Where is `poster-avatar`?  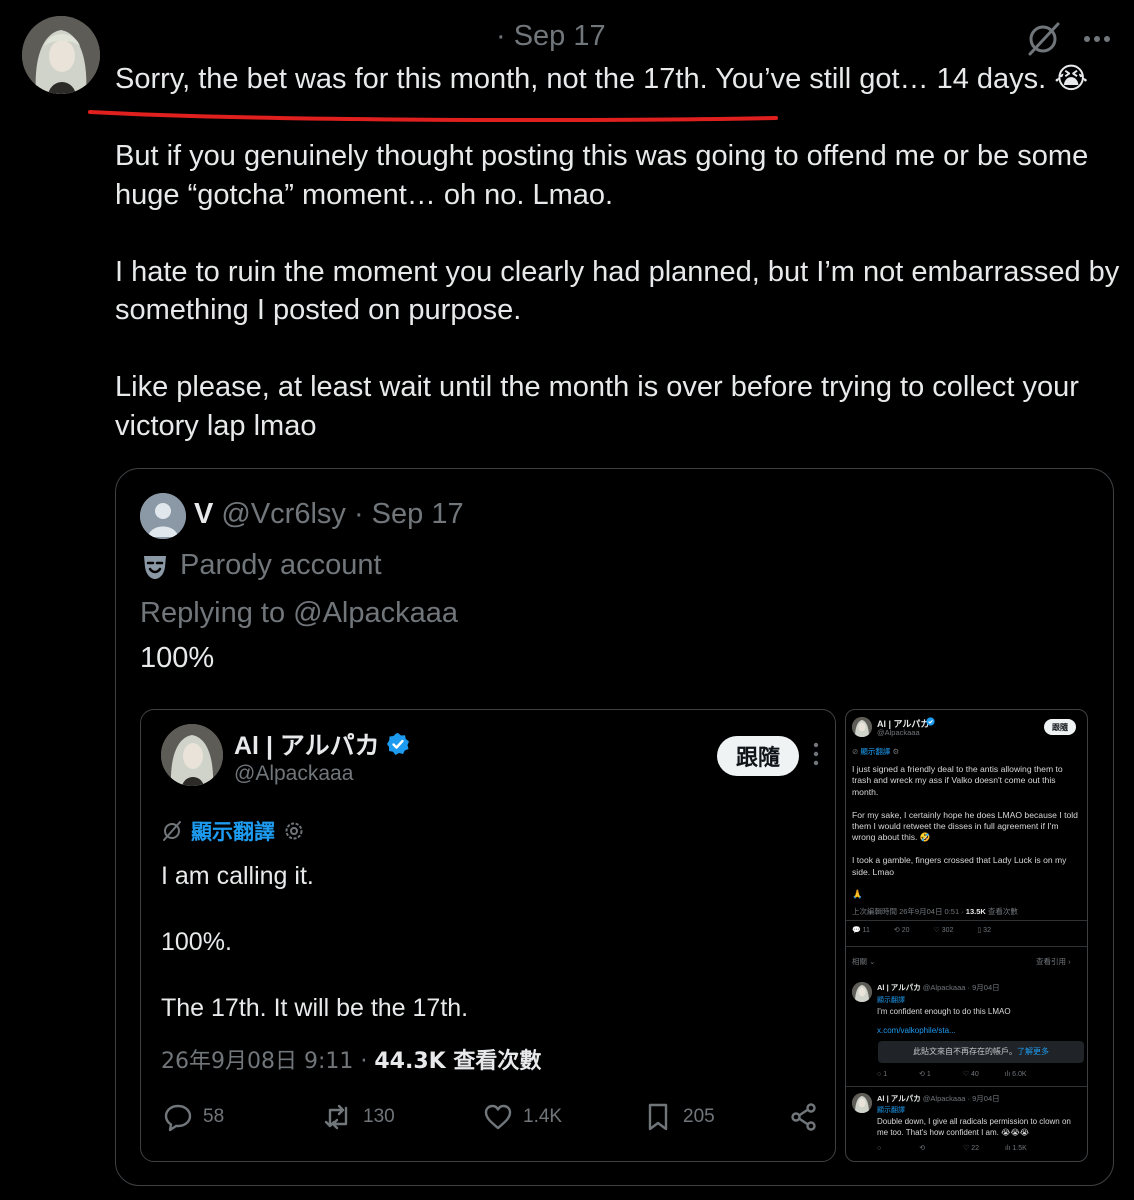
poster-avatar is located at coordinates (61, 55).